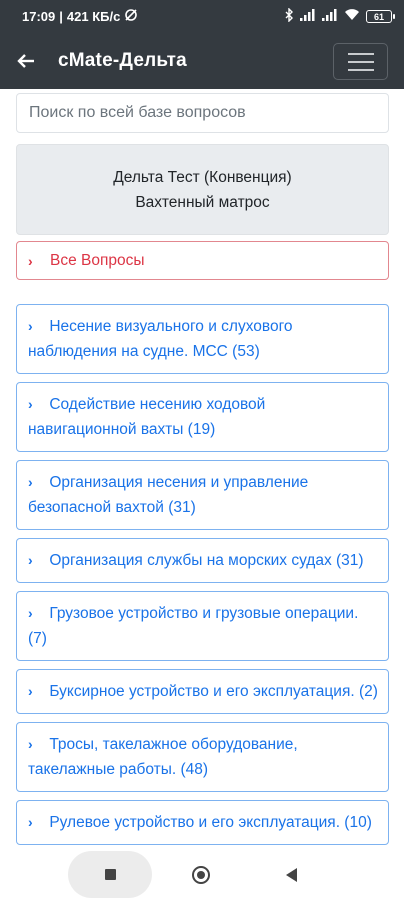 This screenshot has height=900, width=404. Describe the element at coordinates (352, 16) in the screenshot. I see `wifi-icon` at that location.